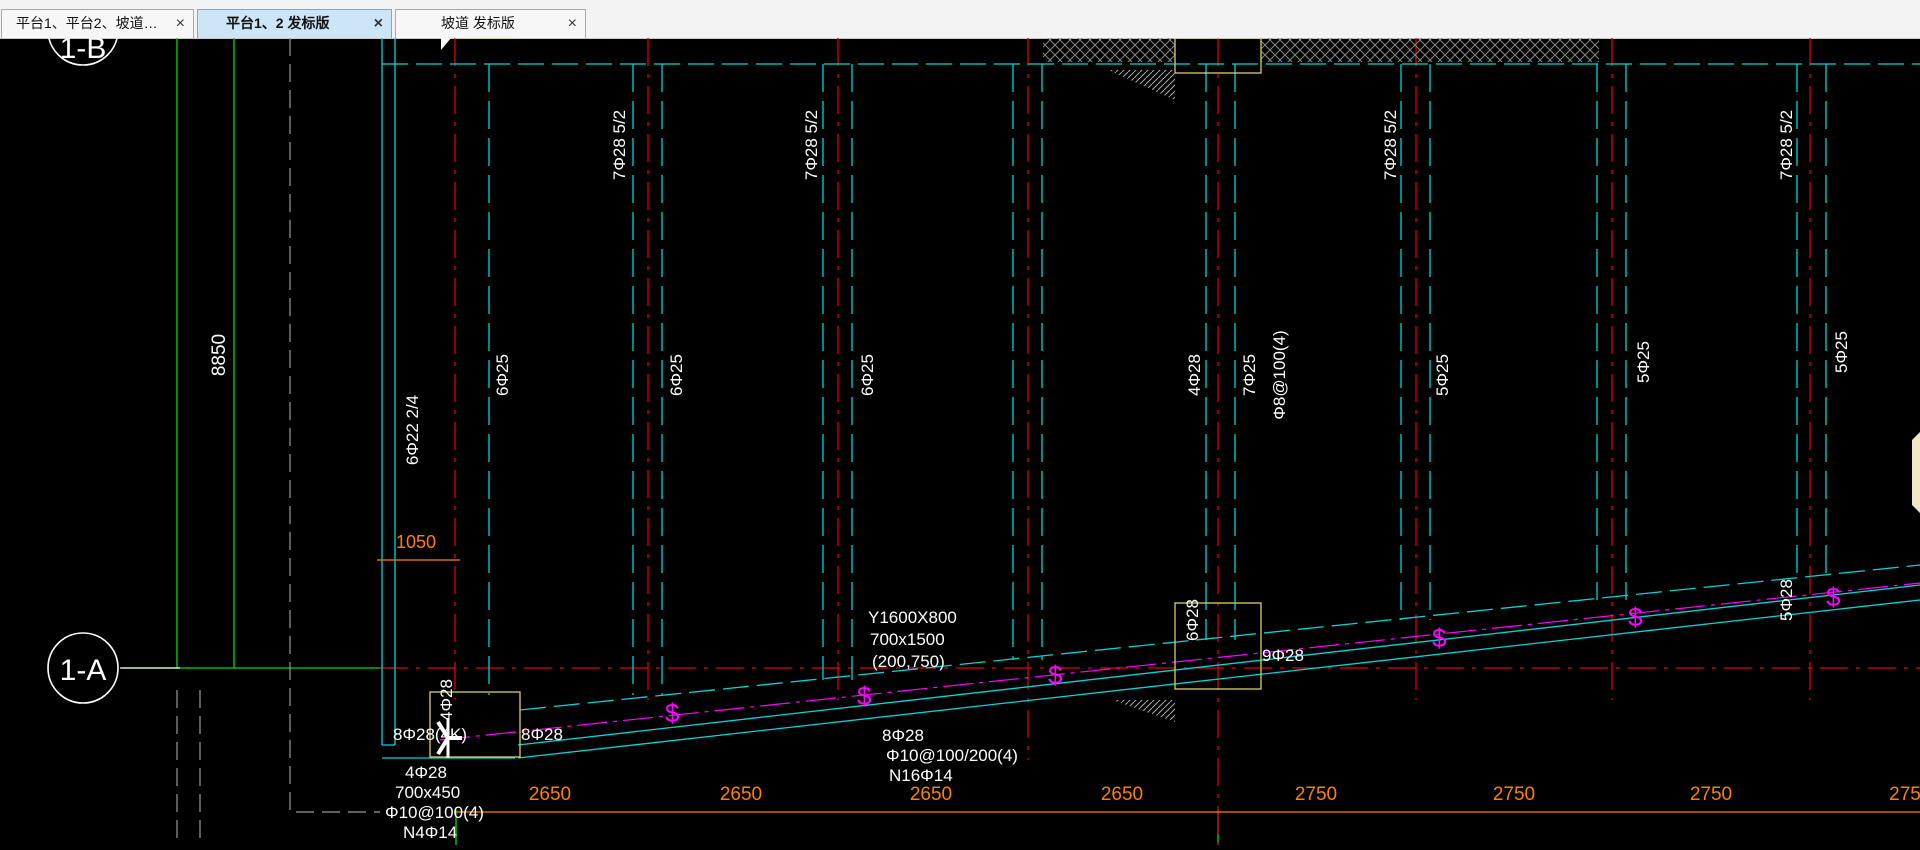 The height and width of the screenshot is (850, 1920). What do you see at coordinates (912, 617) in the screenshot?
I see `beam-label: Y1600X800` at bounding box center [912, 617].